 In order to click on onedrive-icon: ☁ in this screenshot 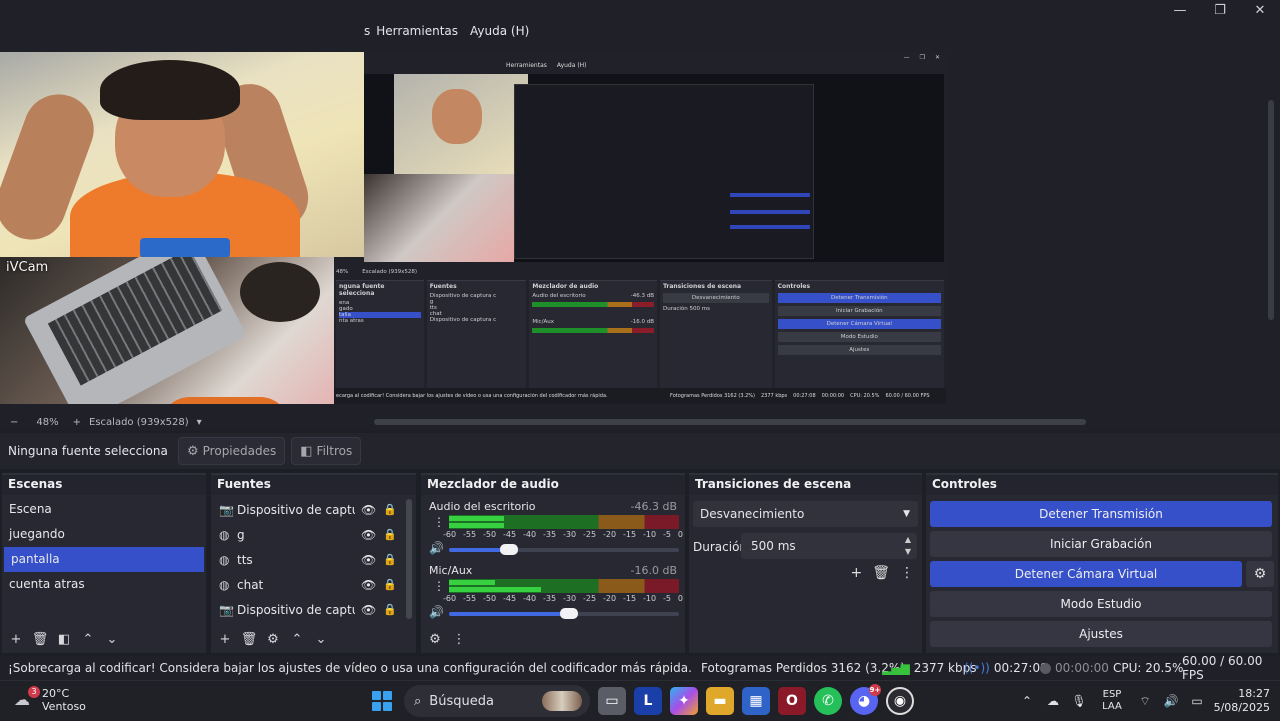, I will do `click(1053, 701)`.